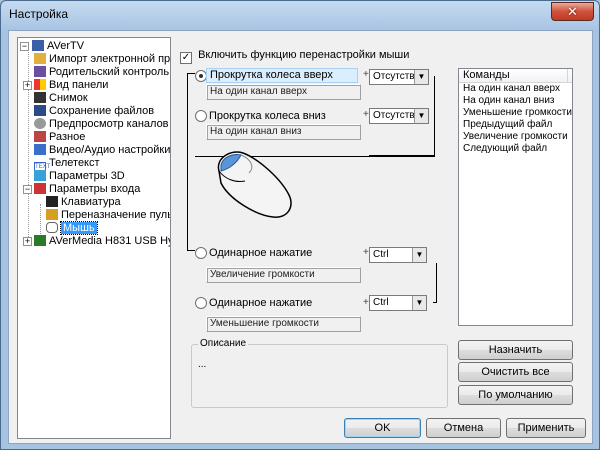 Image resolution: width=600 pixels, height=450 pixels. Describe the element at coordinates (40, 188) in the screenshot. I see `input-icon` at that location.